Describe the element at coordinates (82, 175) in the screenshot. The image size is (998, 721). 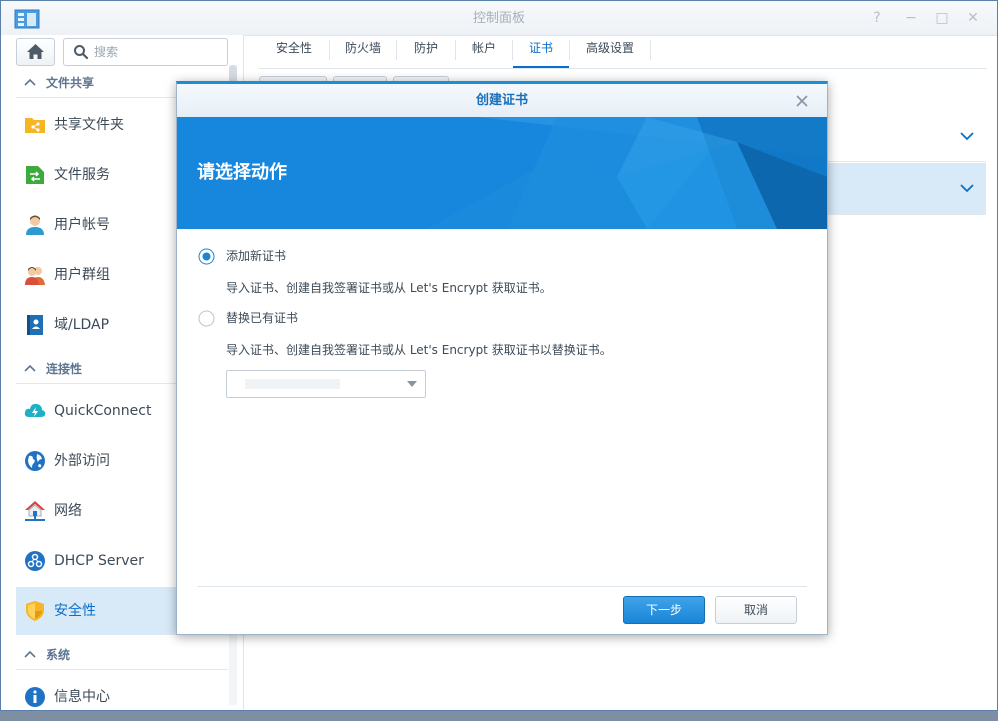
I see `sidebar-item-label: 文件服务` at that location.